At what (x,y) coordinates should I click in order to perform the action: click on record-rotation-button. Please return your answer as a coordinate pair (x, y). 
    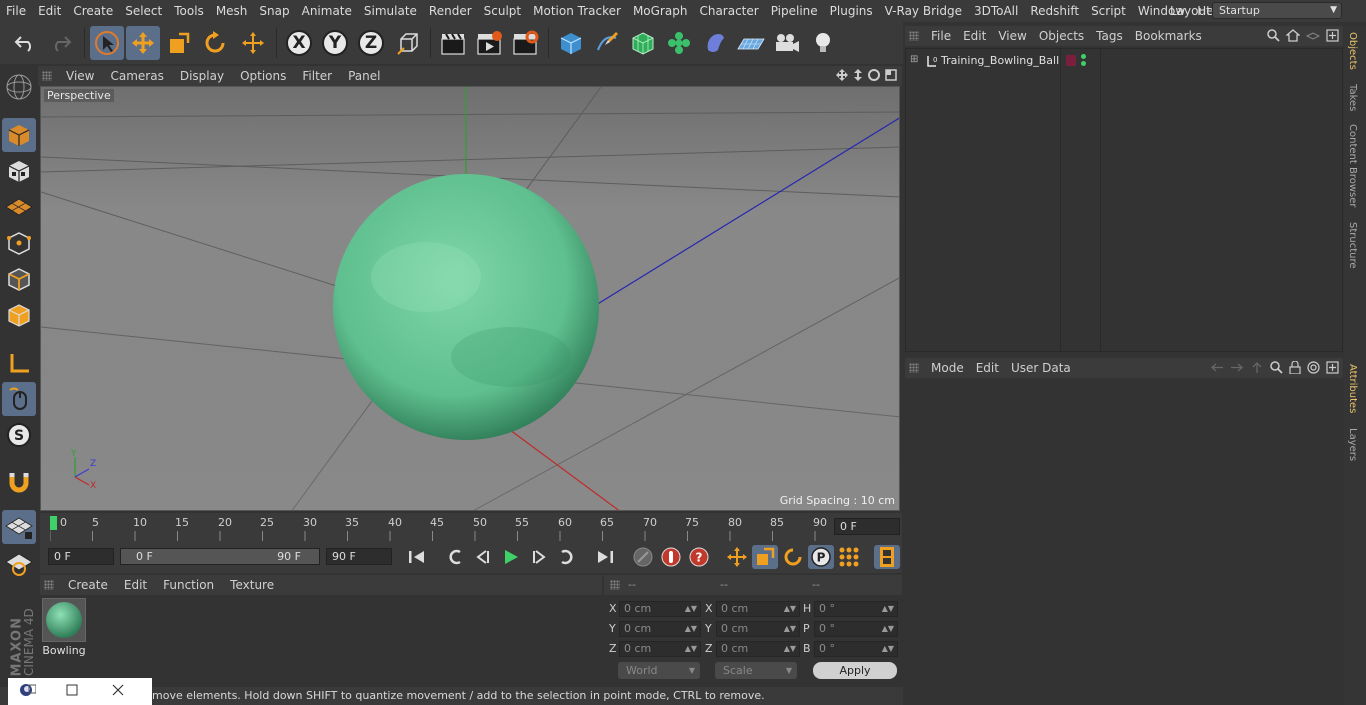
    Looking at the image, I should click on (793, 557).